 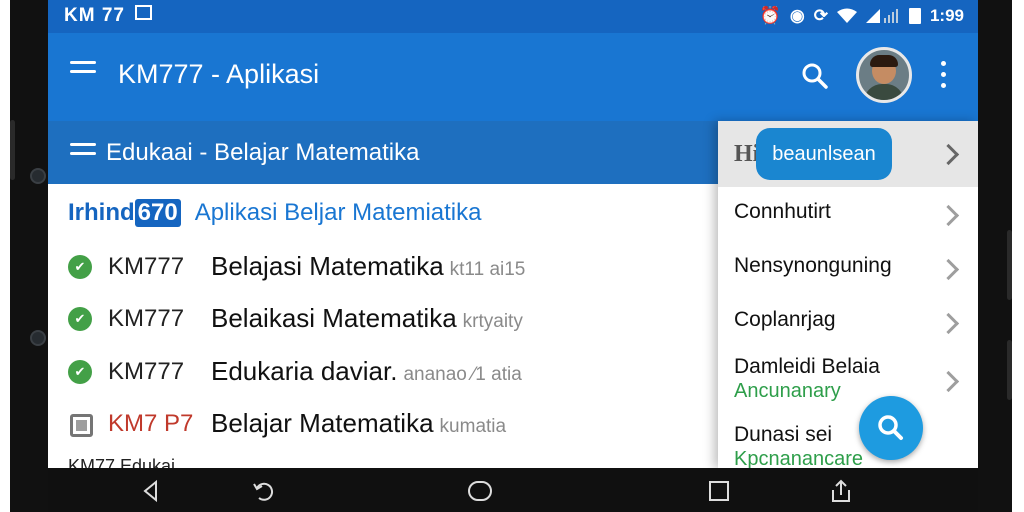 What do you see at coordinates (848, 322) in the screenshot?
I see `drawer-item: Coplanrjag` at bounding box center [848, 322].